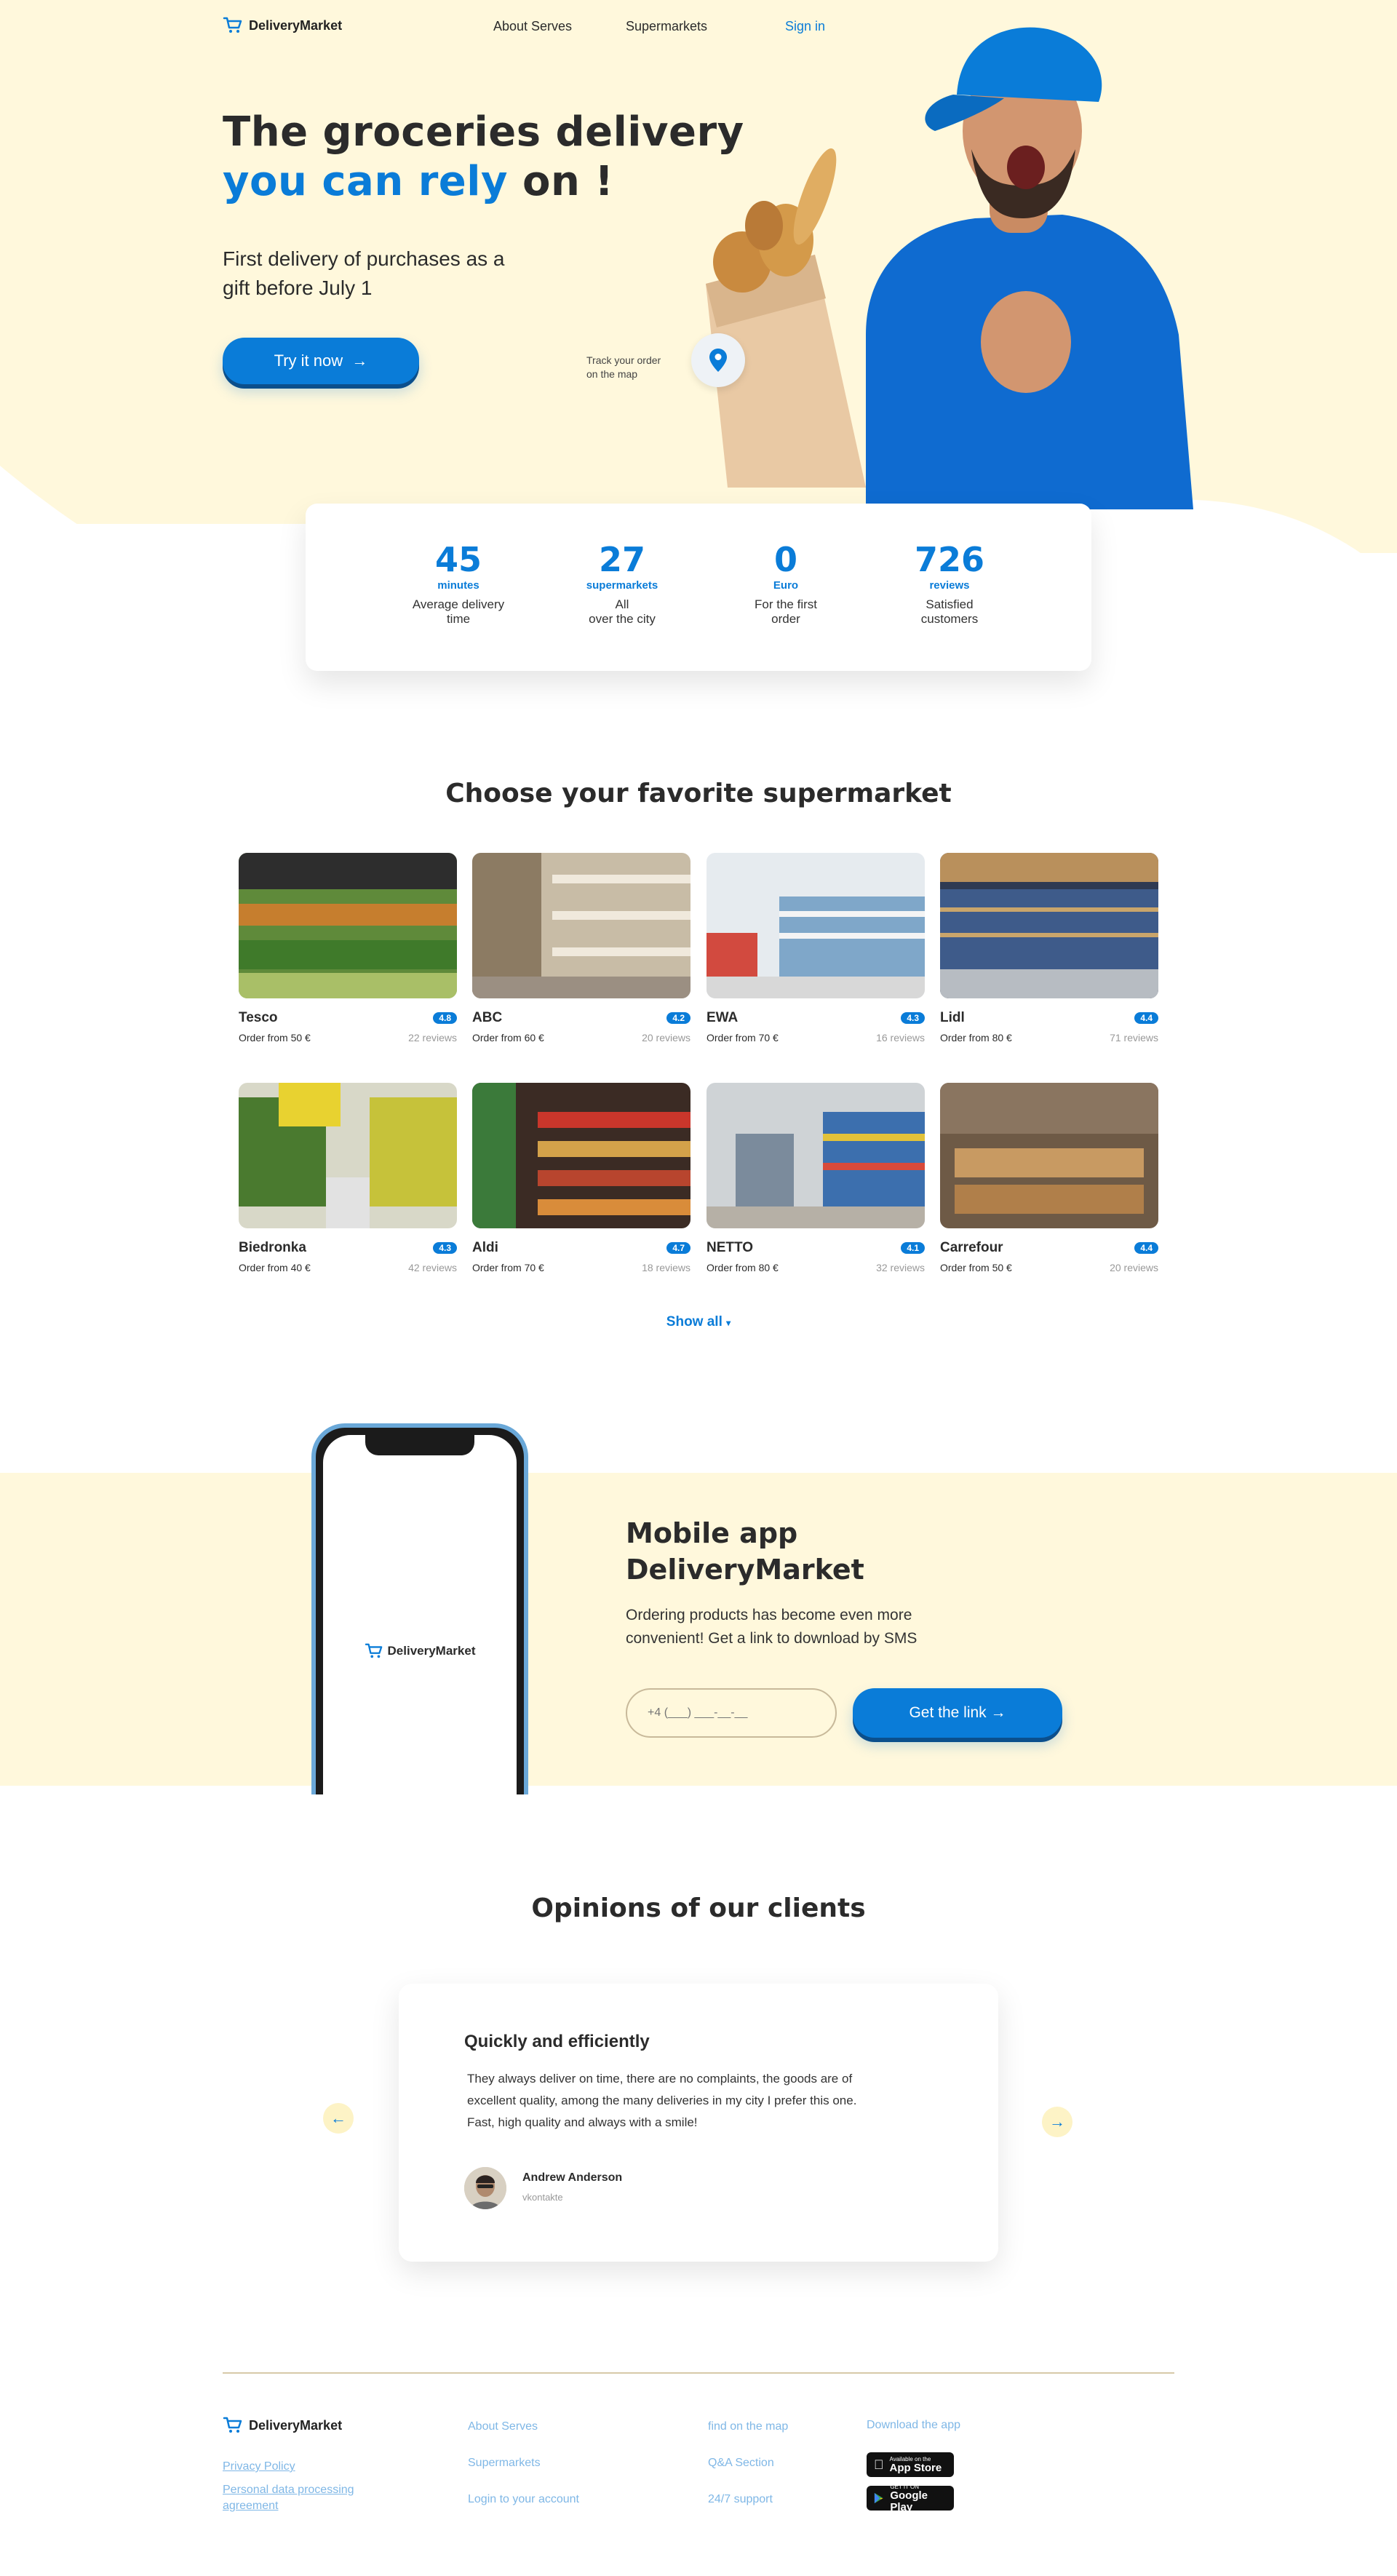  Describe the element at coordinates (1049, 1037) in the screenshot. I see `supermarket-meta: Order from 80 € 71 reviews` at that location.